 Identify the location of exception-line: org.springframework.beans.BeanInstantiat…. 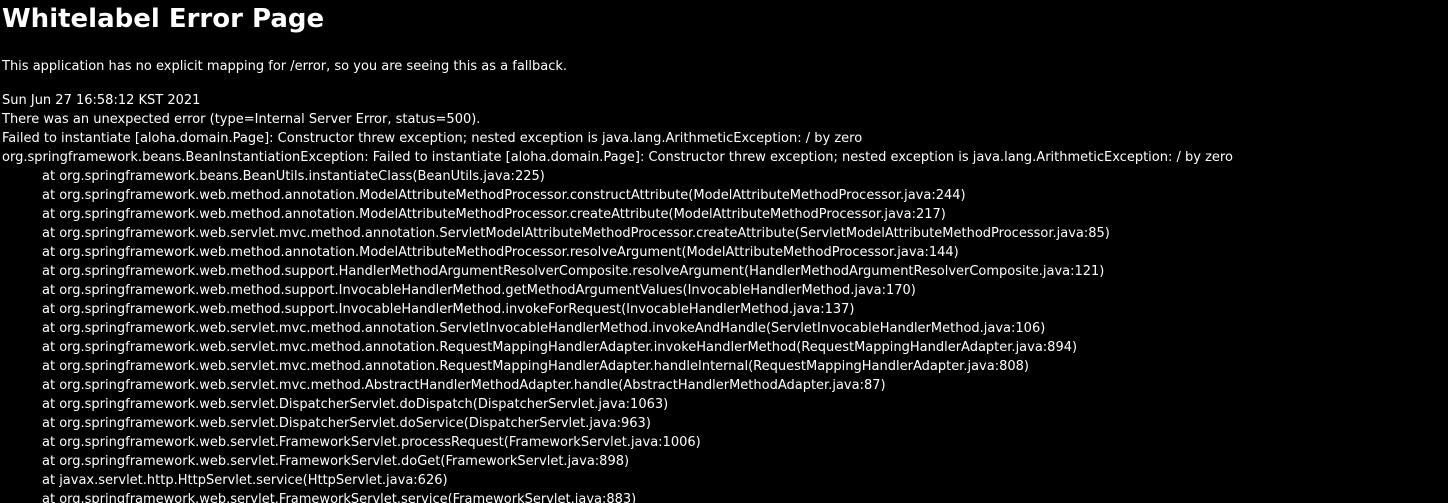
(617, 157).